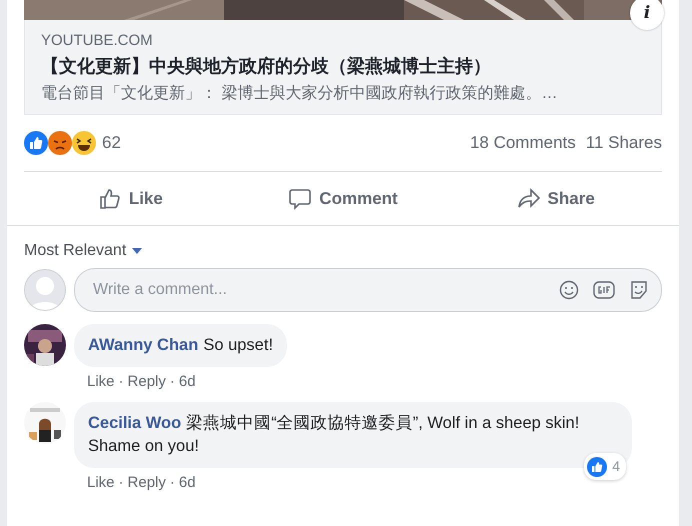 Image resolution: width=692 pixels, height=526 pixels. Describe the element at coordinates (130, 198) in the screenshot. I see `like-button: Like` at that location.